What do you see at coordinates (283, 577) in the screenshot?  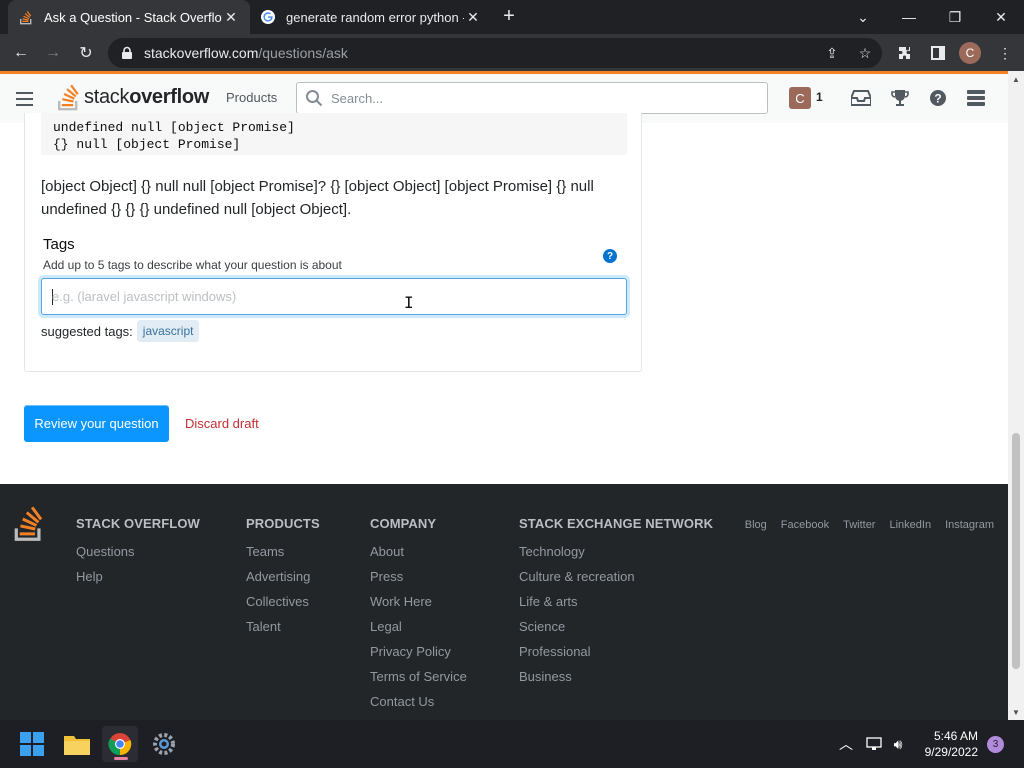 I see `footer-link-advertising: Advertising` at bounding box center [283, 577].